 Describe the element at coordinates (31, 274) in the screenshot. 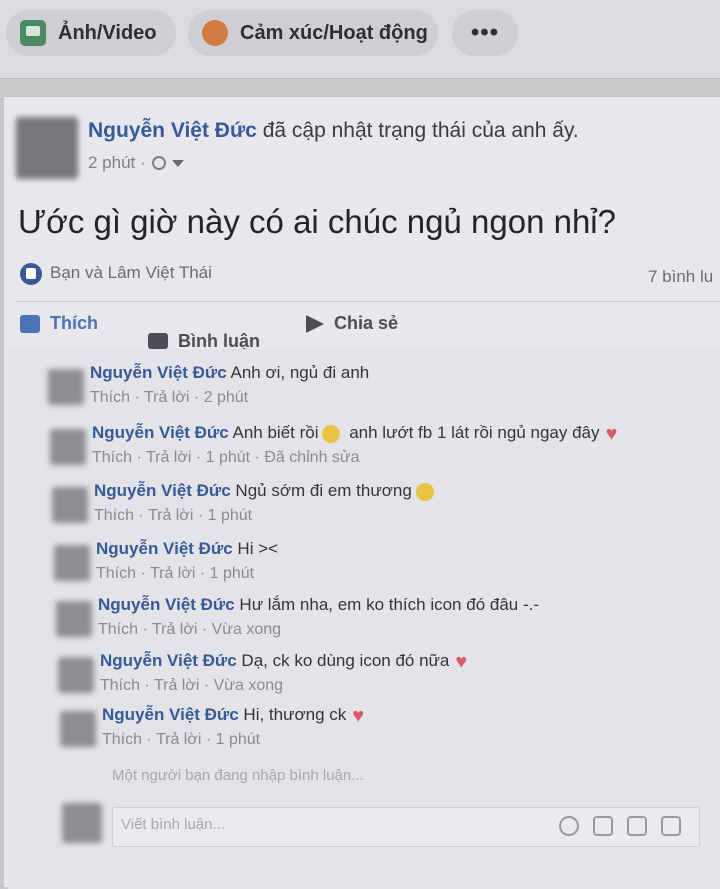

I see `like-badge-icon` at that location.